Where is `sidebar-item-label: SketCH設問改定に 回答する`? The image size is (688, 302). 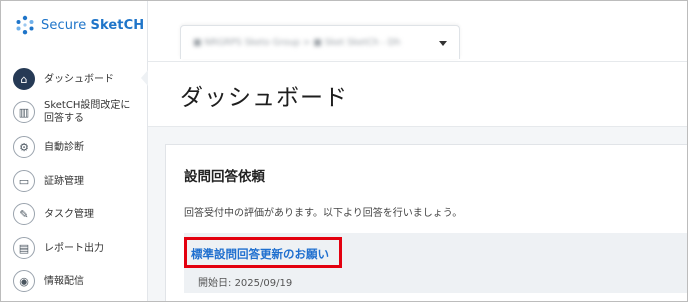
sidebar-item-label: SketCH設問改定に 回答する is located at coordinates (87, 112).